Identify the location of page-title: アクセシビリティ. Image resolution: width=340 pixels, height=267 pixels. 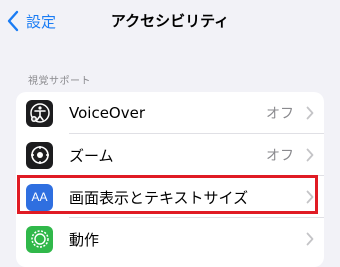
(170, 21).